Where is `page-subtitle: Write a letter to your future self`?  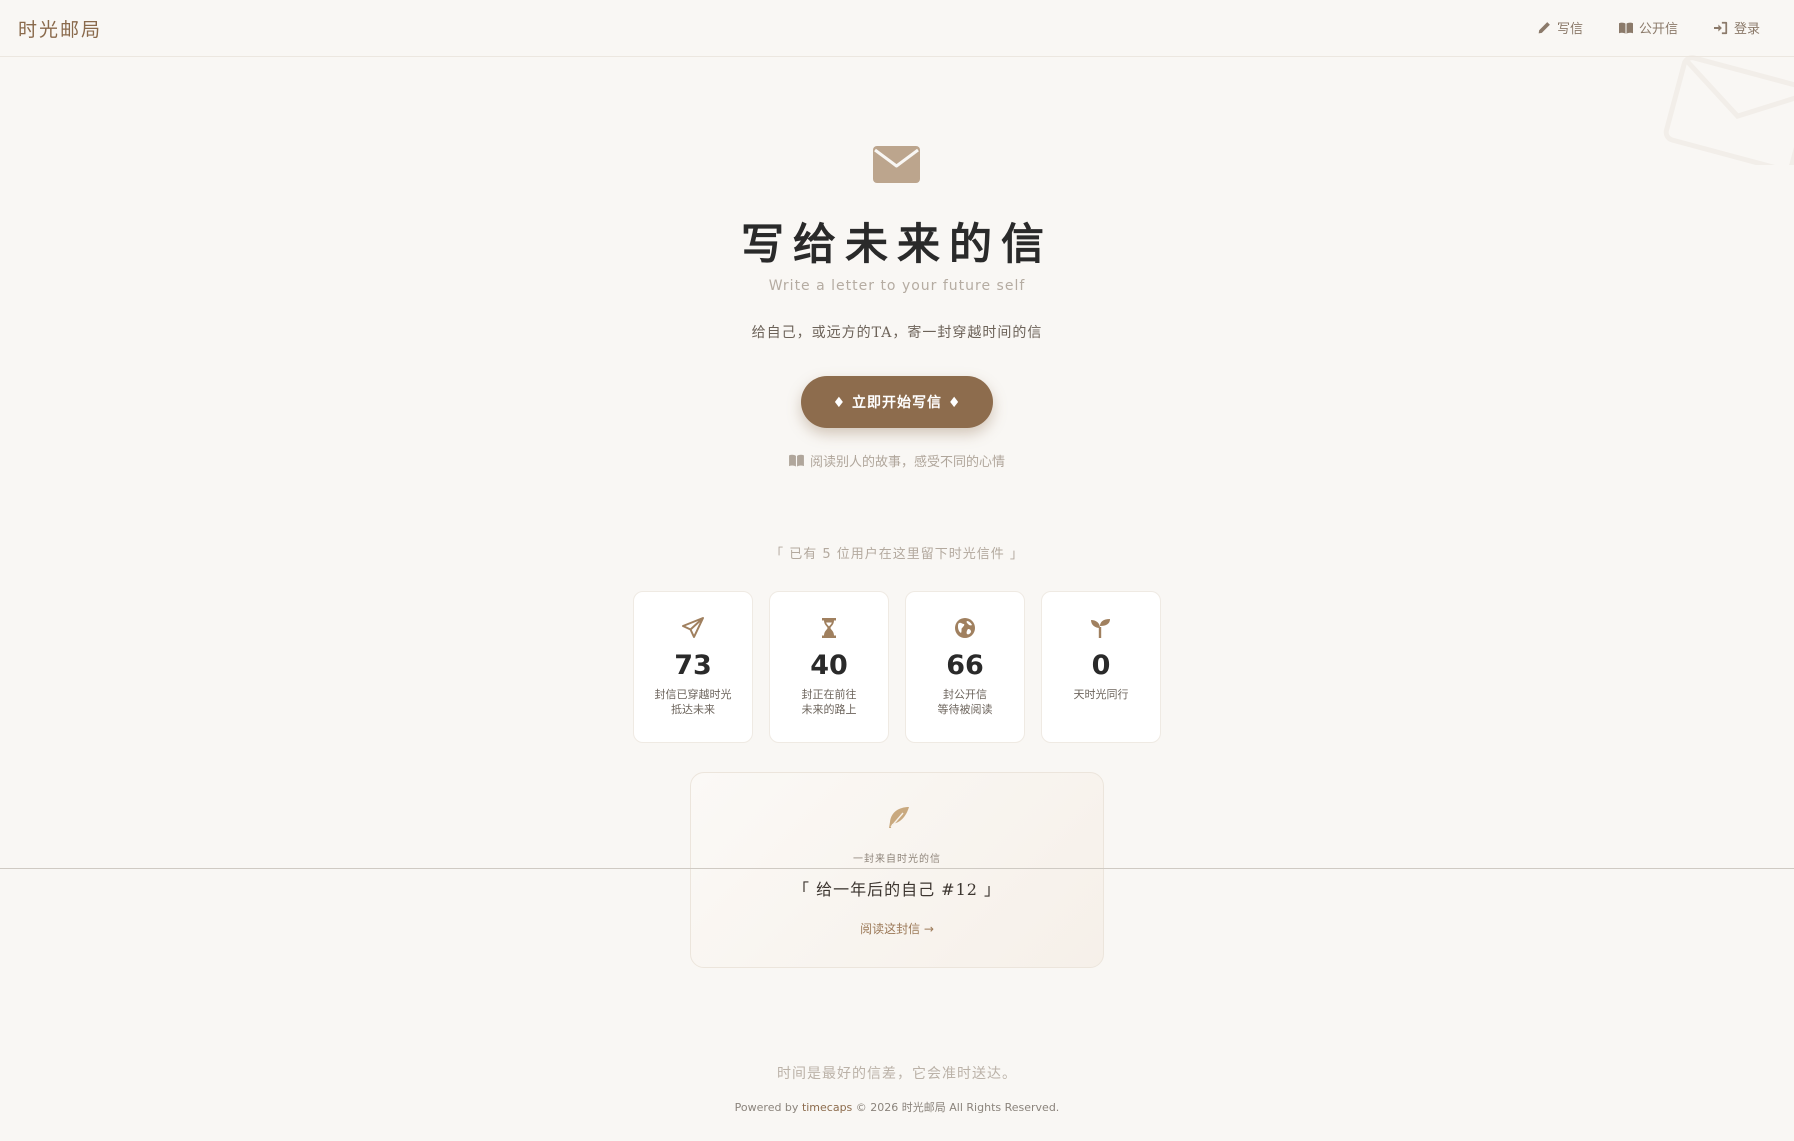
page-subtitle: Write a letter to your future self is located at coordinates (897, 286).